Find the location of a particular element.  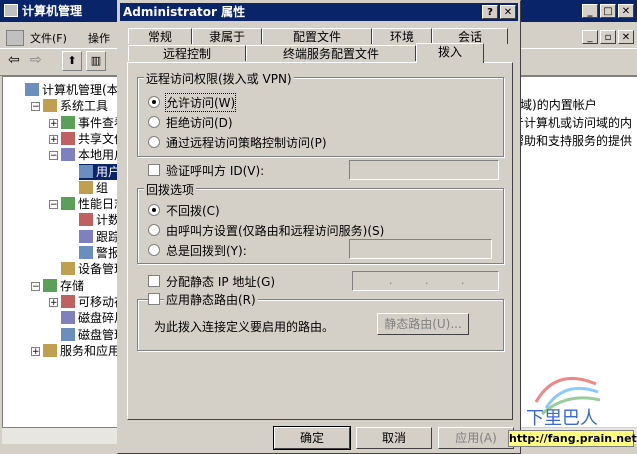

tree-item-label: 计算机管理(本地 is located at coordinates (82, 90).